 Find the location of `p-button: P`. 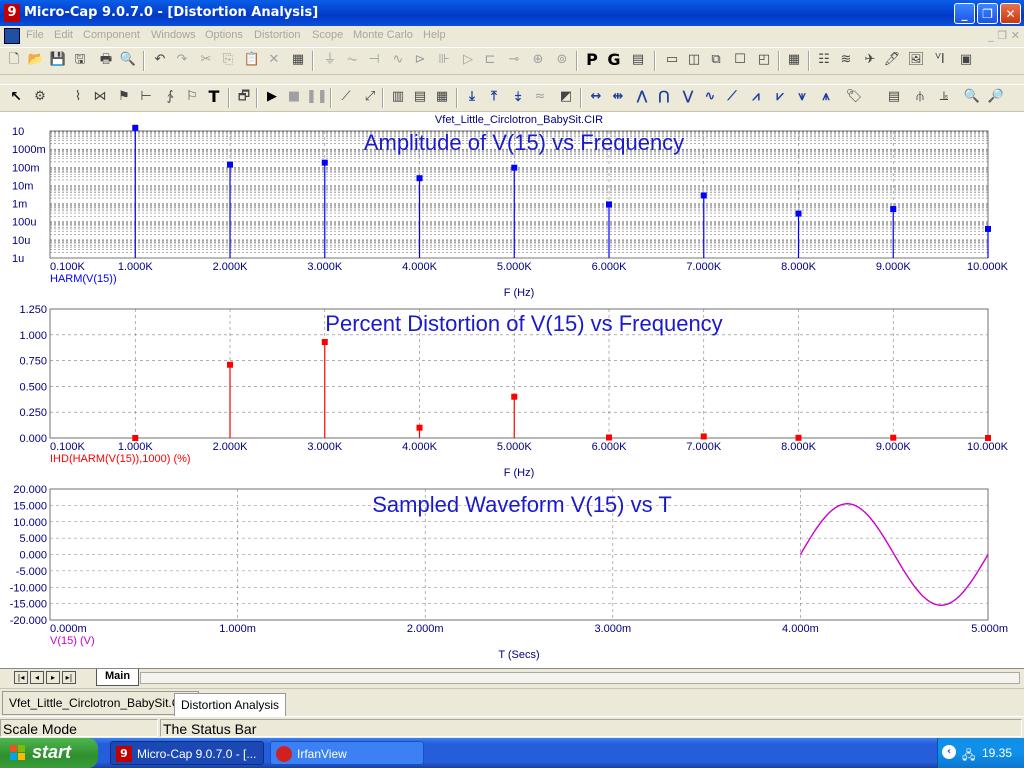

p-button: P is located at coordinates (592, 60).